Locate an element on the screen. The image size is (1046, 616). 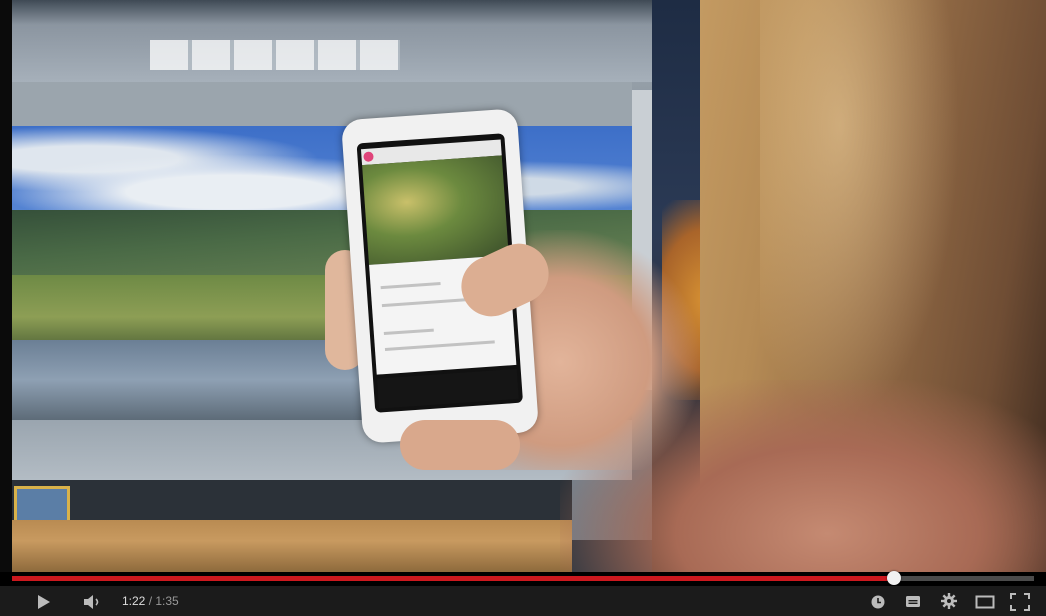
clock-icon is located at coordinates (878, 602).